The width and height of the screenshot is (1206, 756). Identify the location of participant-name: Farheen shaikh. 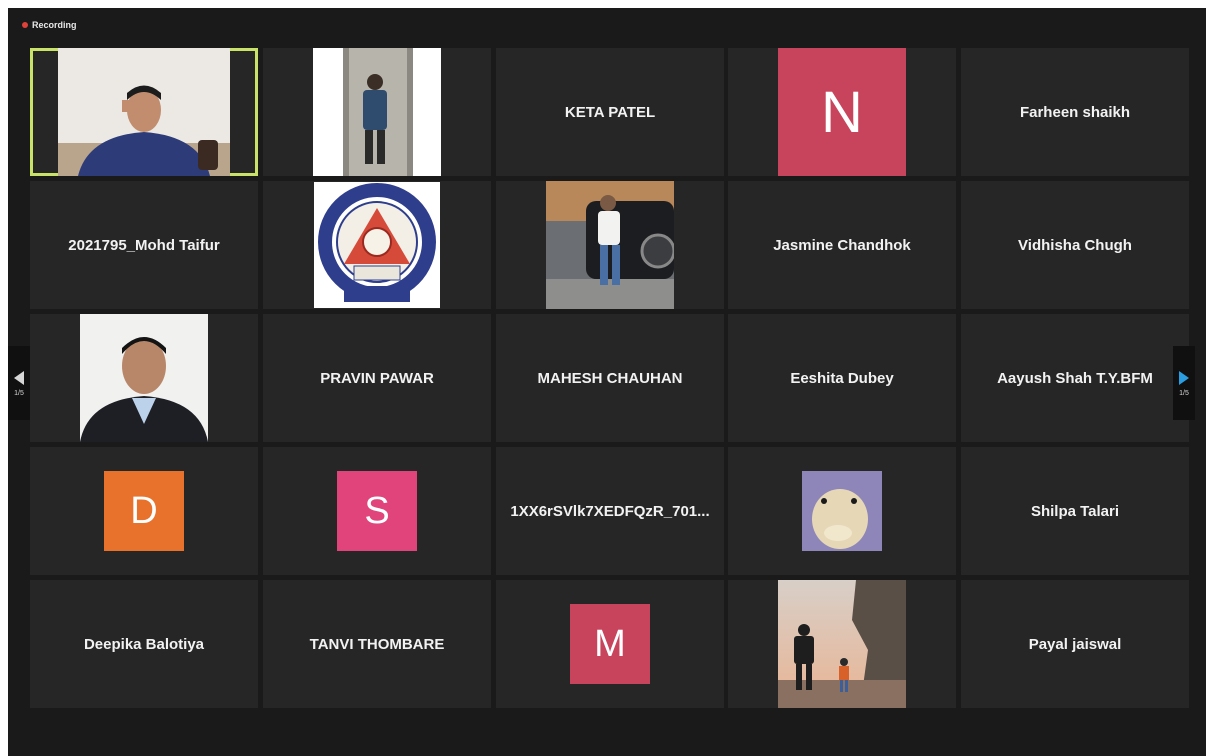
(1075, 112).